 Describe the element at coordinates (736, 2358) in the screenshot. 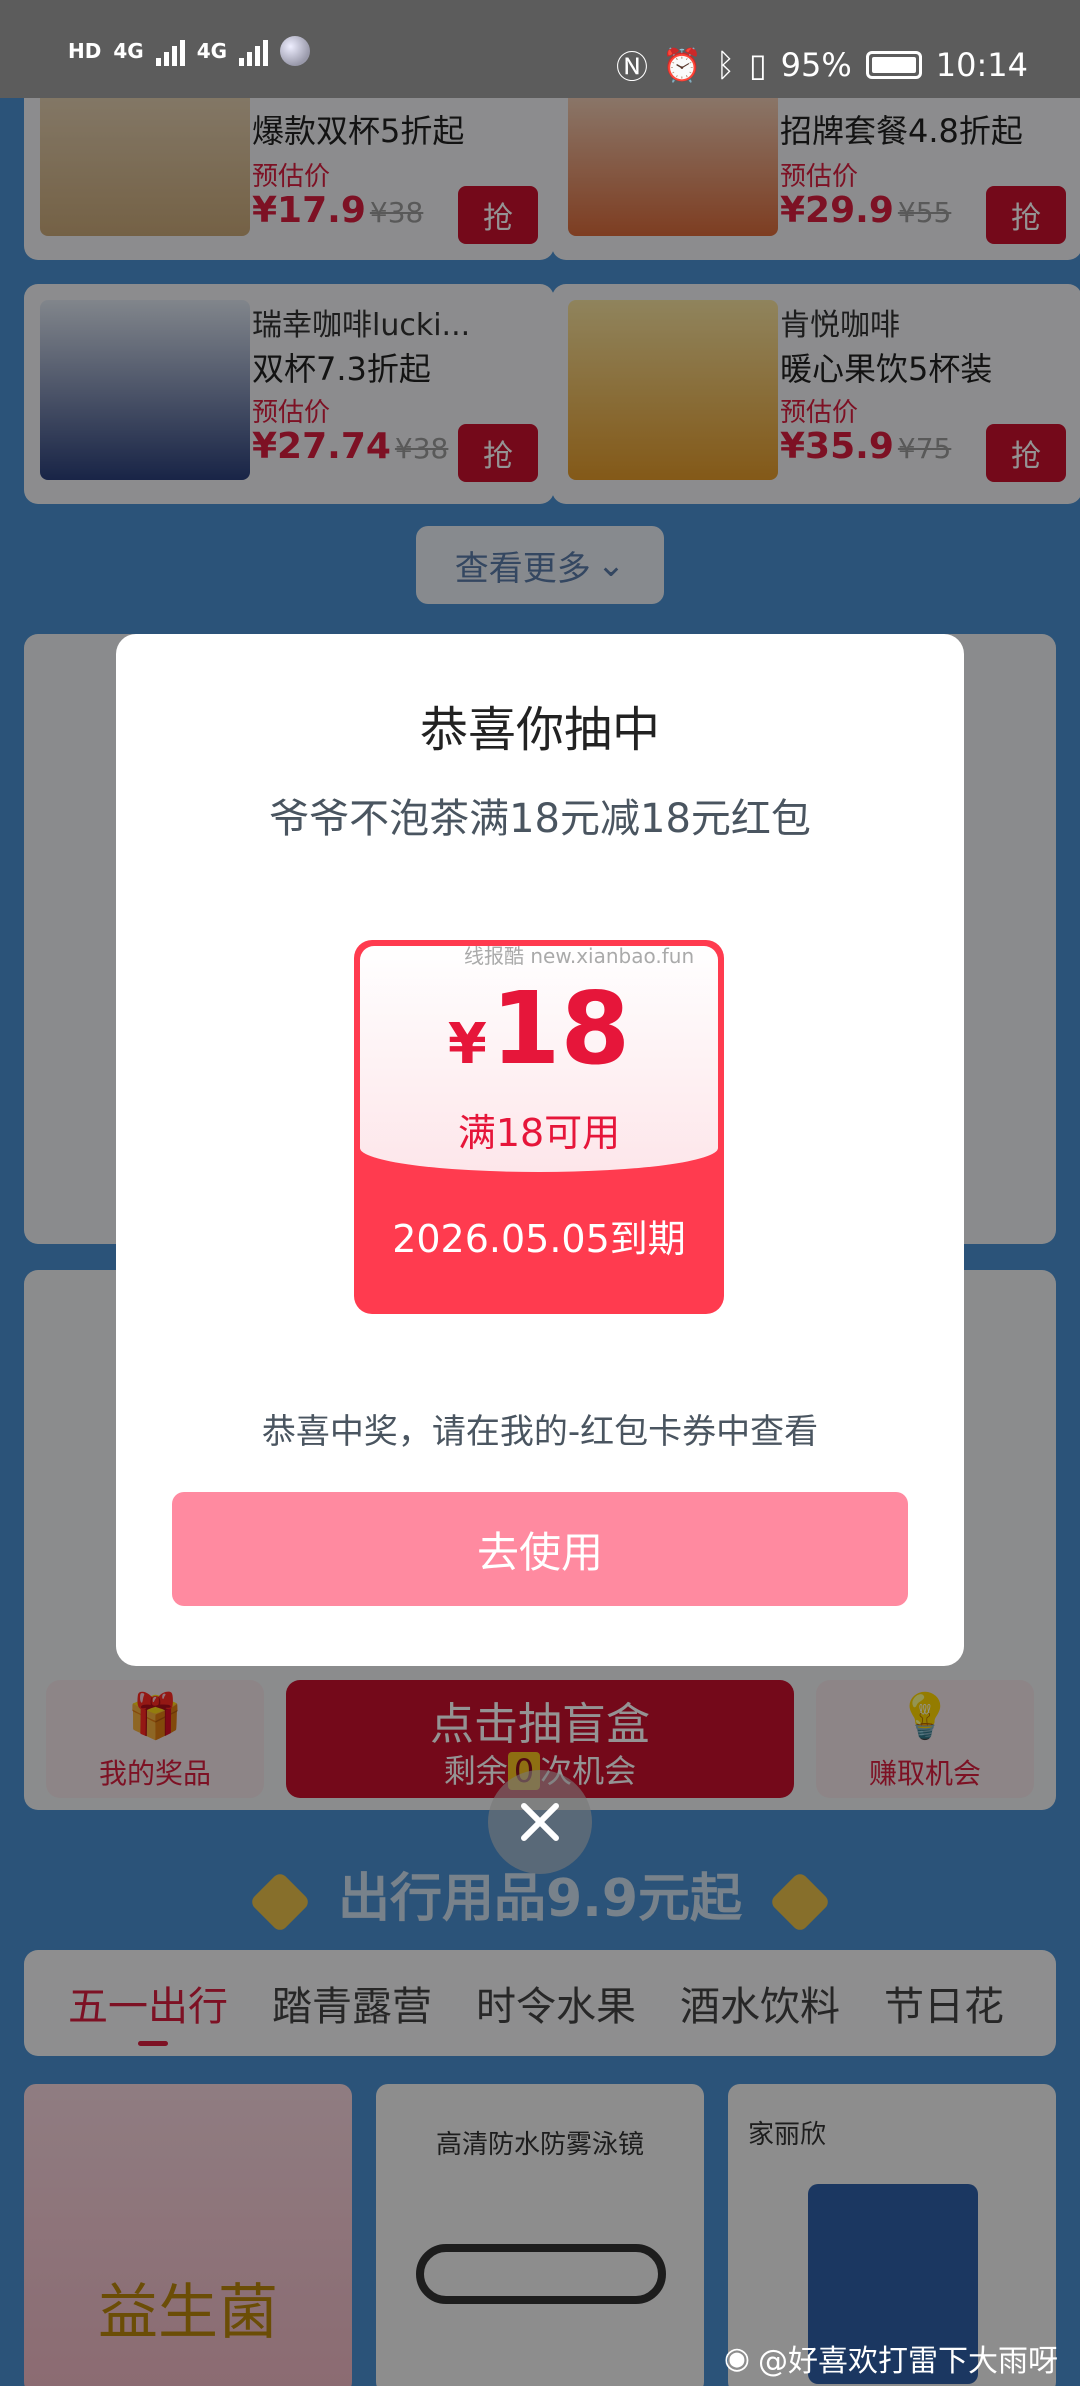

I see `weibo-icon: ◉` at that location.